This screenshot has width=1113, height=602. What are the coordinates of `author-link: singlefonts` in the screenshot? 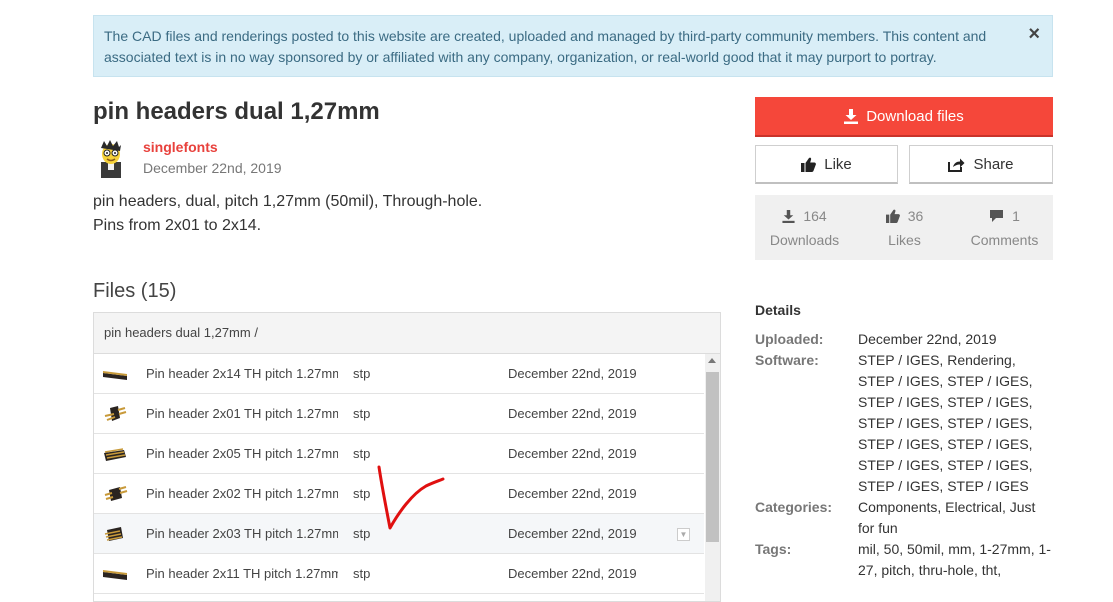 It's located at (180, 147).